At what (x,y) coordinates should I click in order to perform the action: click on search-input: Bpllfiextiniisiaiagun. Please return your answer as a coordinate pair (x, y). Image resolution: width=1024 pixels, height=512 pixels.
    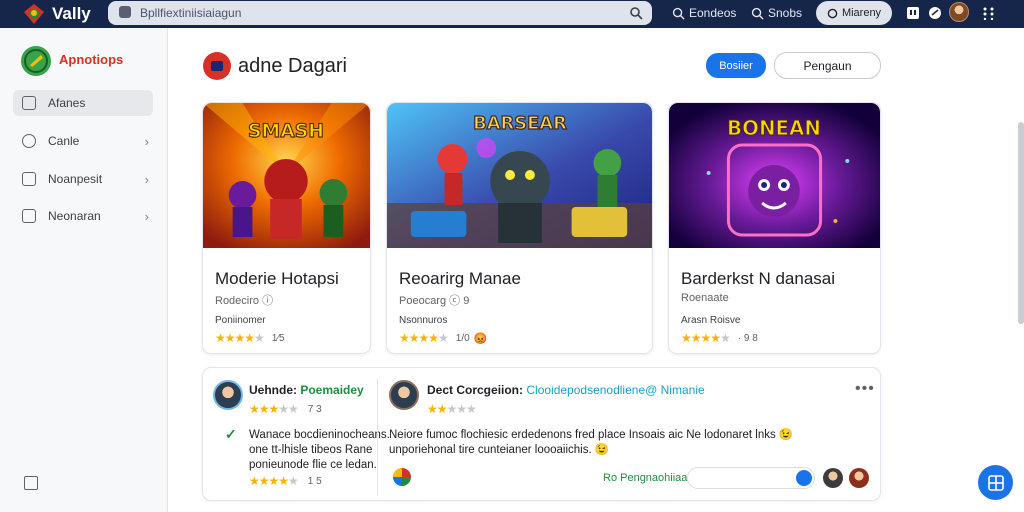
    Looking at the image, I should click on (190, 13).